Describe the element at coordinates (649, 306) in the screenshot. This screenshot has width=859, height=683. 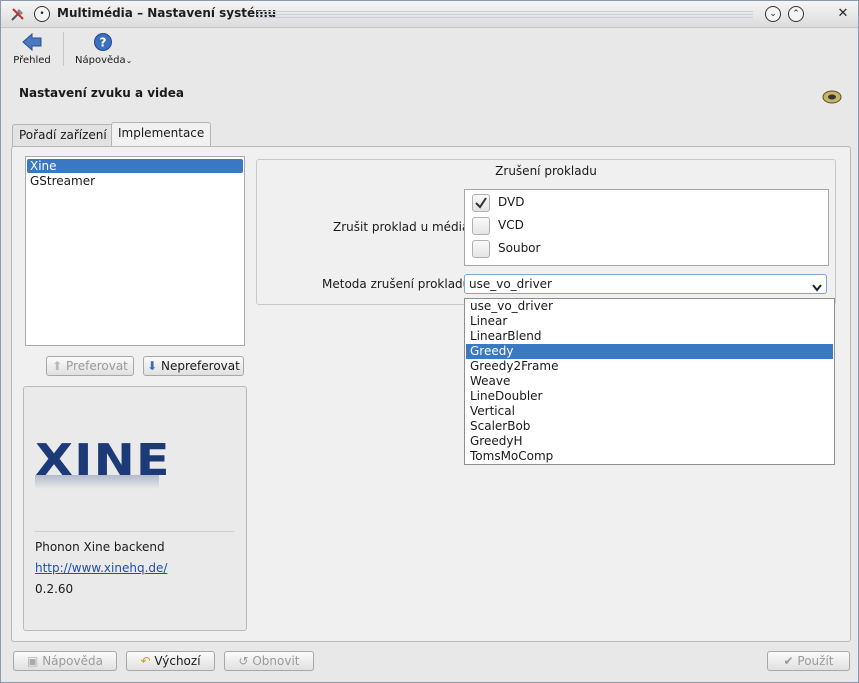
I see `list-item: use_vo_driver` at that location.